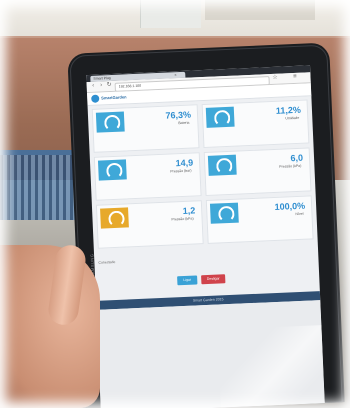  I want to click on forward-icon: ›, so click(101, 85).